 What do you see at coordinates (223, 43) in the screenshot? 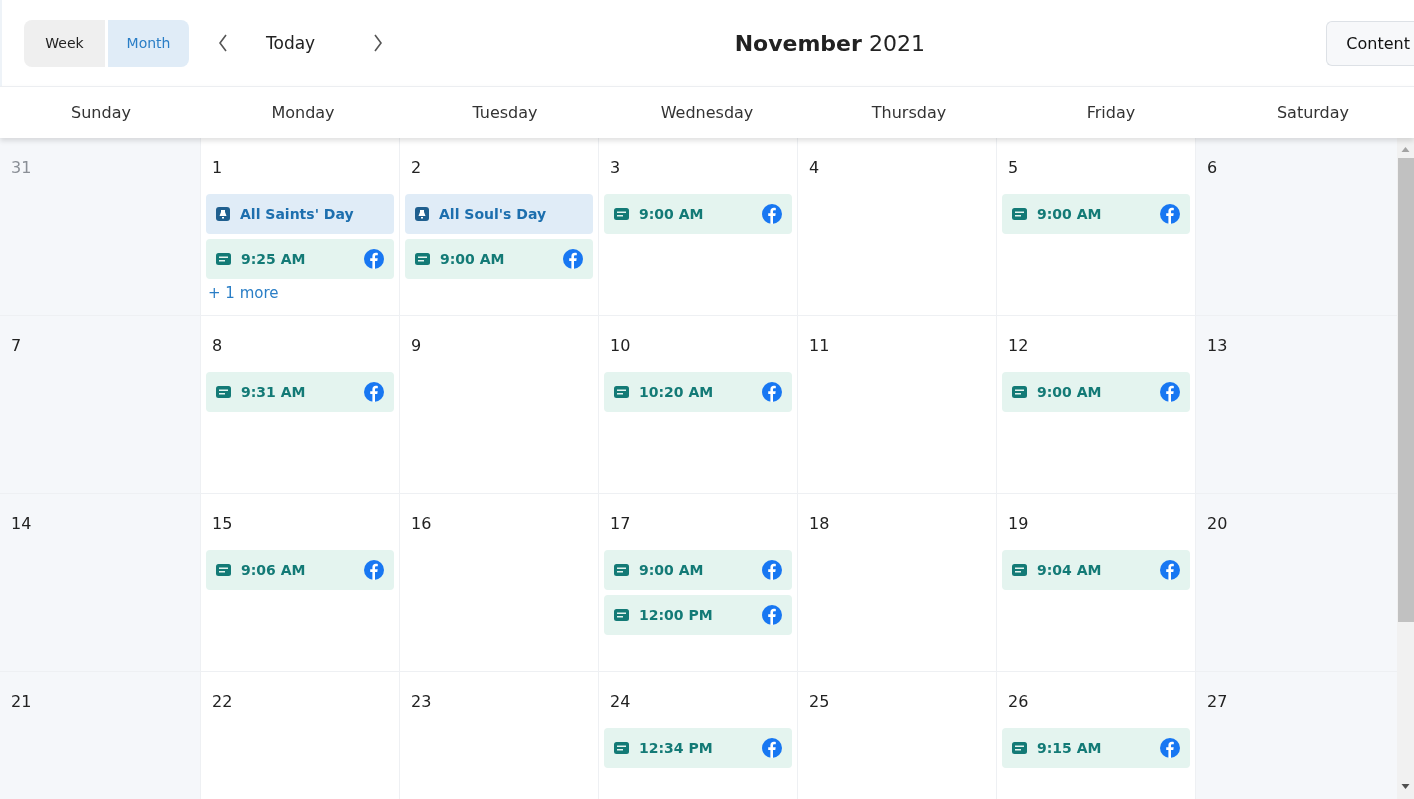
I see `previous-icon` at bounding box center [223, 43].